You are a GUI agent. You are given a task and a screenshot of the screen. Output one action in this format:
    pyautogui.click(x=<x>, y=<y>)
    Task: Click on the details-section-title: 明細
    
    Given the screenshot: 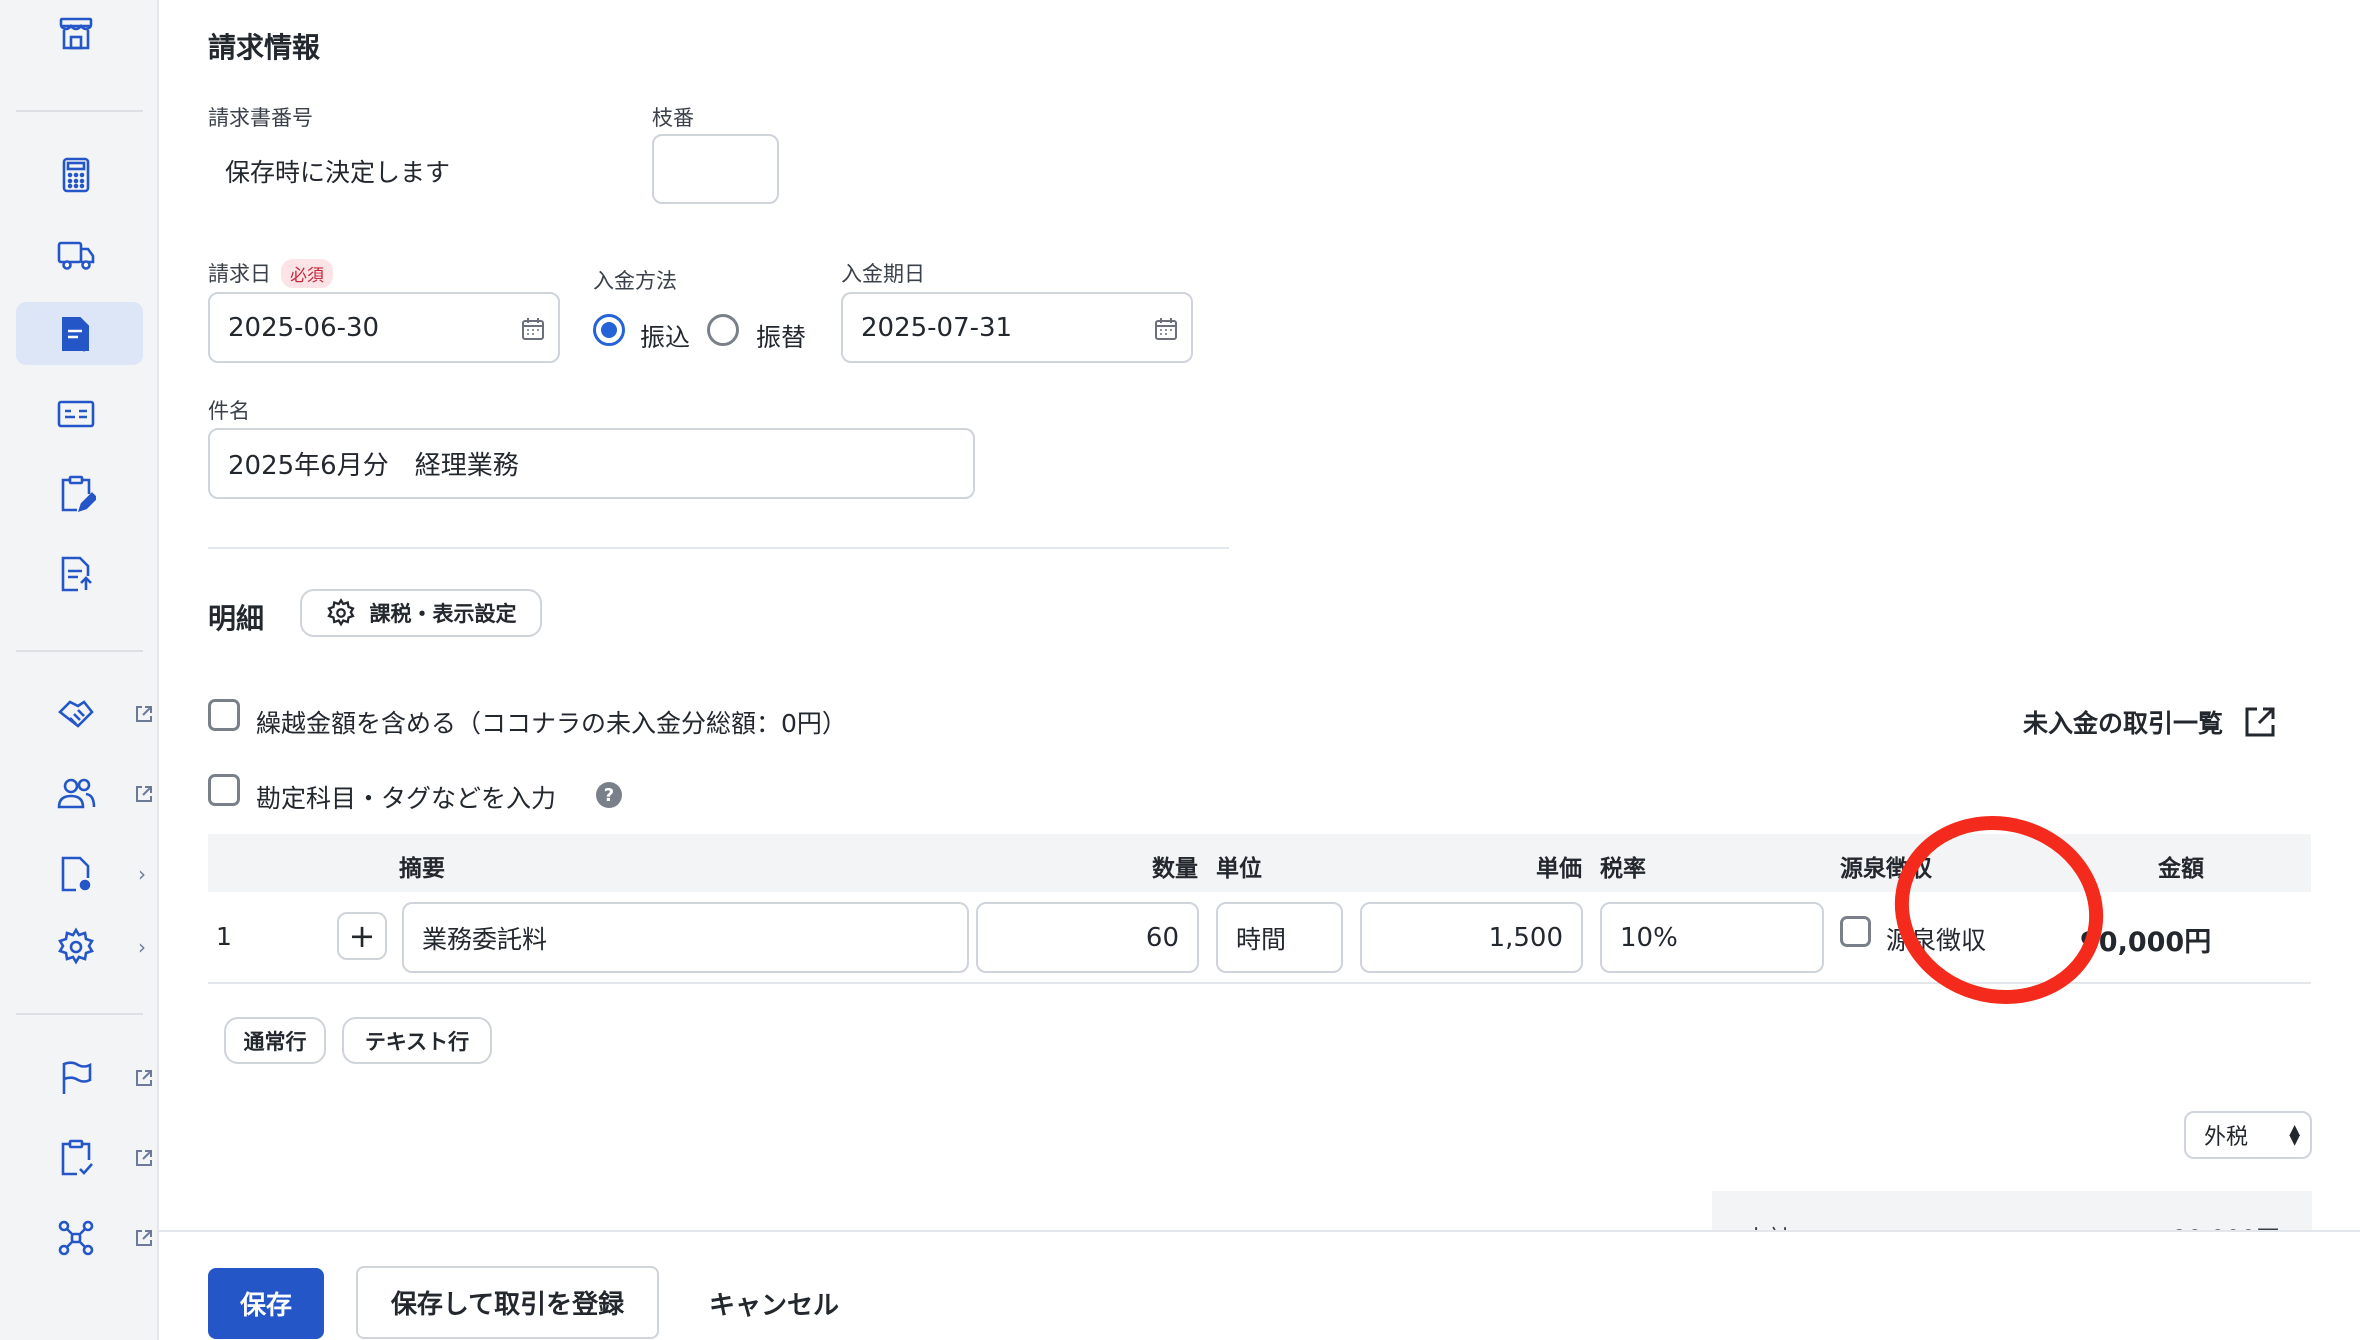 What is the action you would take?
    pyautogui.click(x=236, y=618)
    